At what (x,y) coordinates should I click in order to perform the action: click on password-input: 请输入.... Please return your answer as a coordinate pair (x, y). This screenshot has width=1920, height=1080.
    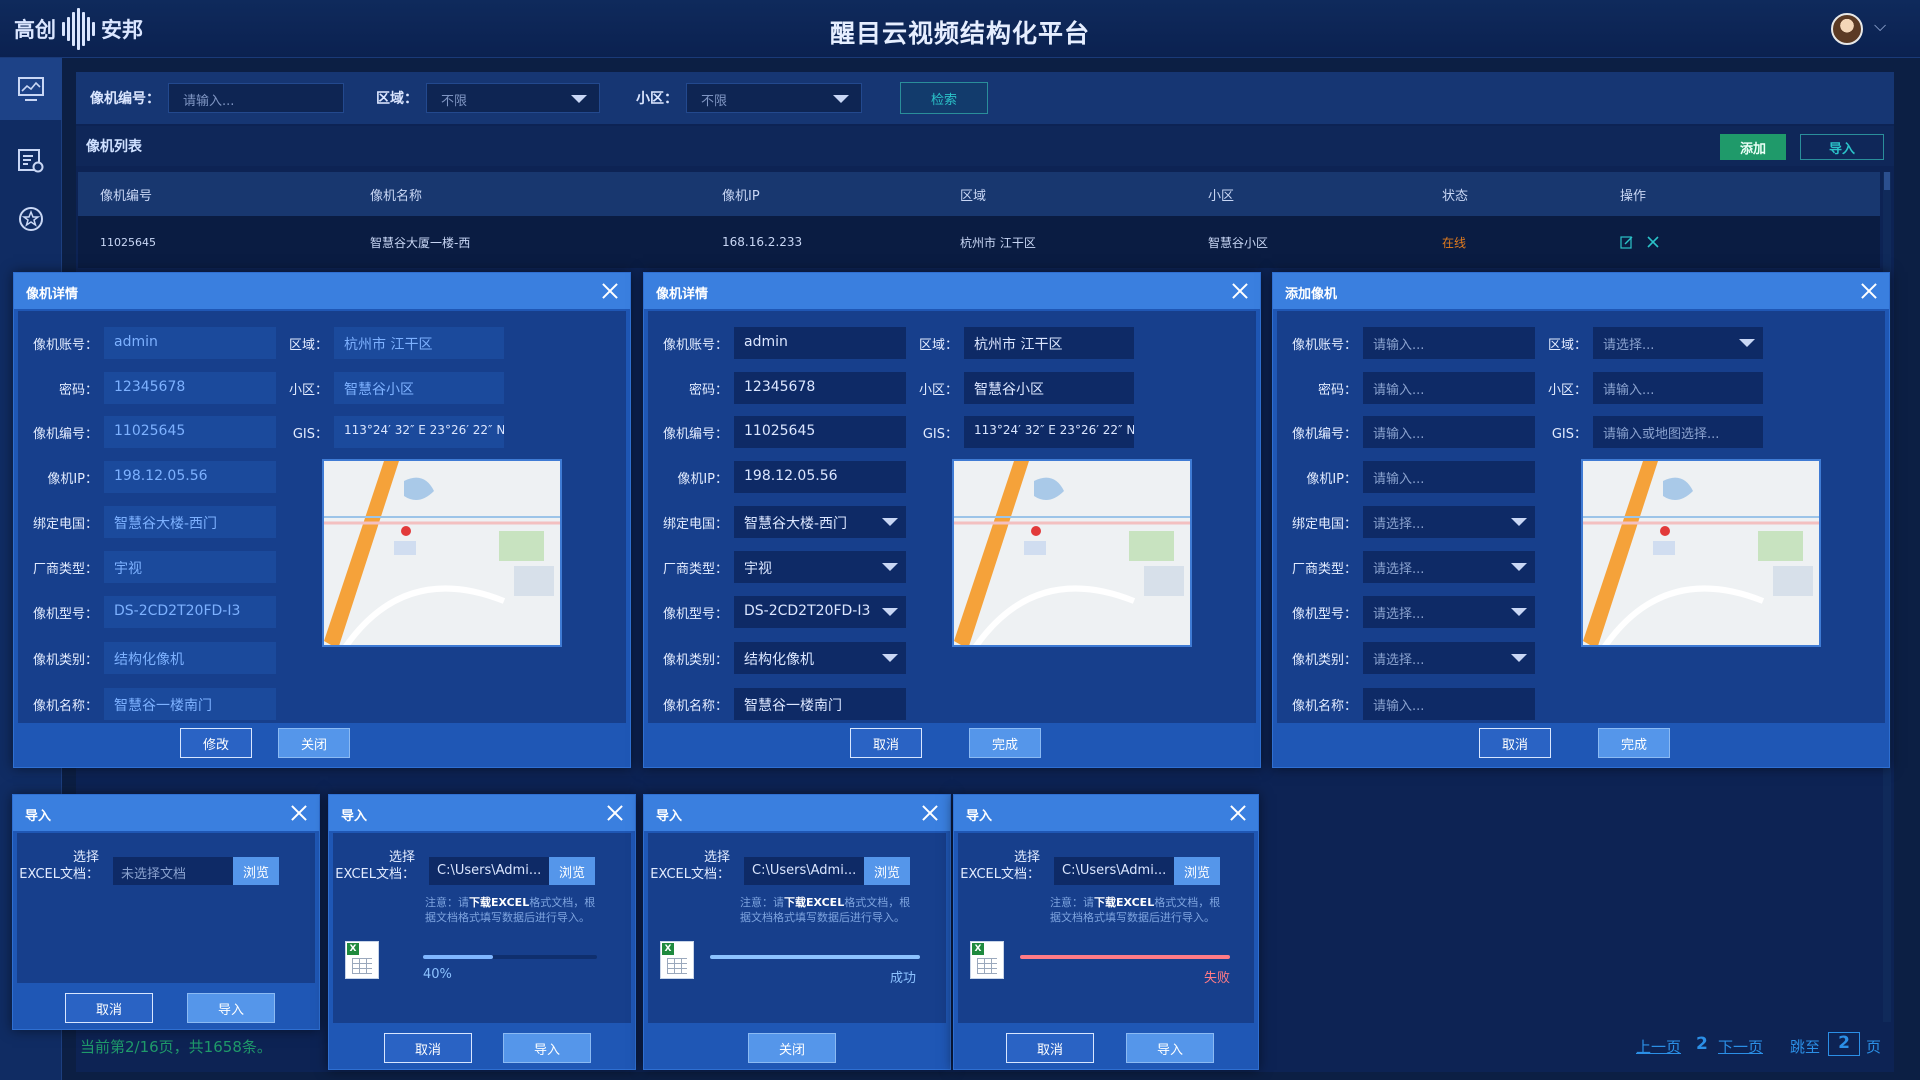
    Looking at the image, I should click on (1449, 388).